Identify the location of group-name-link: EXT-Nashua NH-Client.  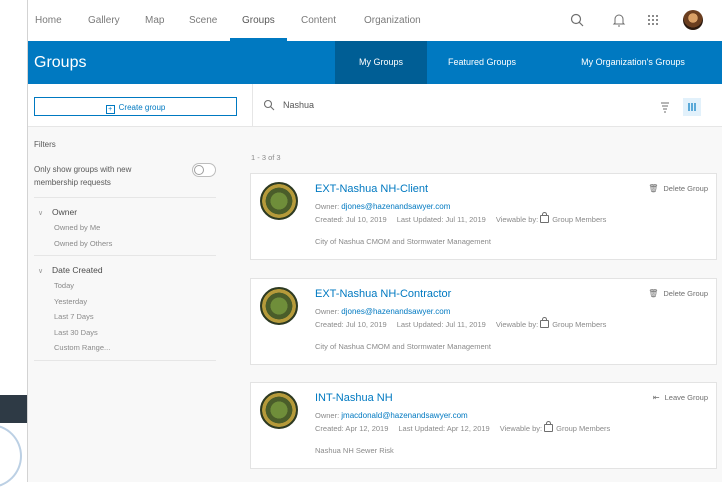
(371, 189).